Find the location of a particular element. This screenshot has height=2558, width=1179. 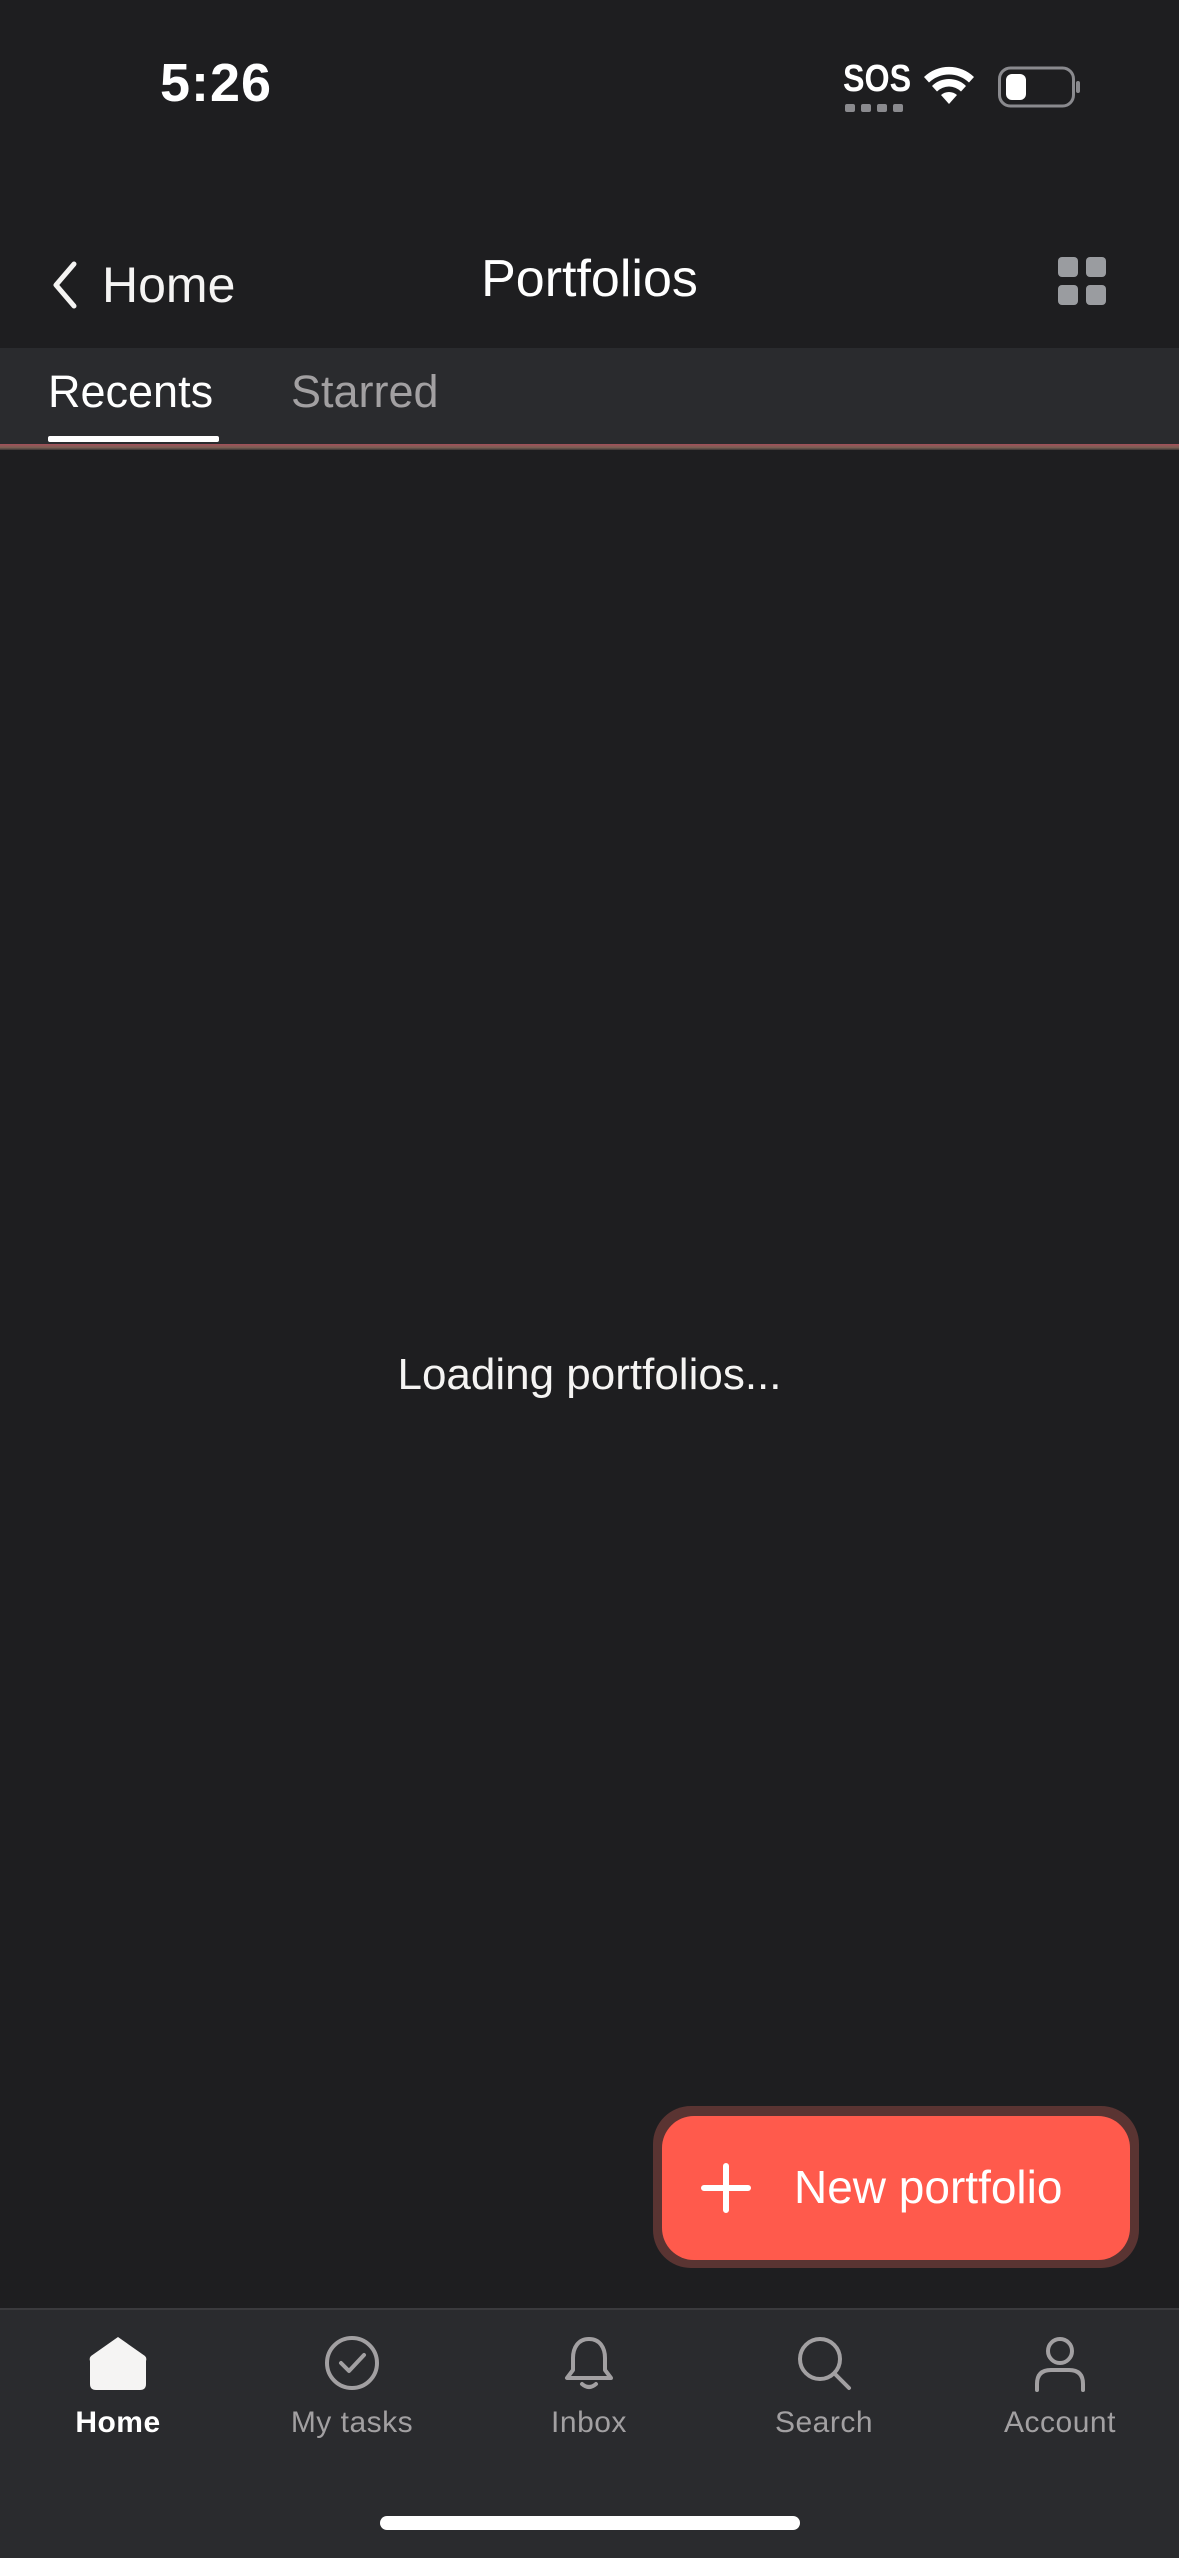

nav-item-my-tasks: My tasks is located at coordinates (352, 2387).